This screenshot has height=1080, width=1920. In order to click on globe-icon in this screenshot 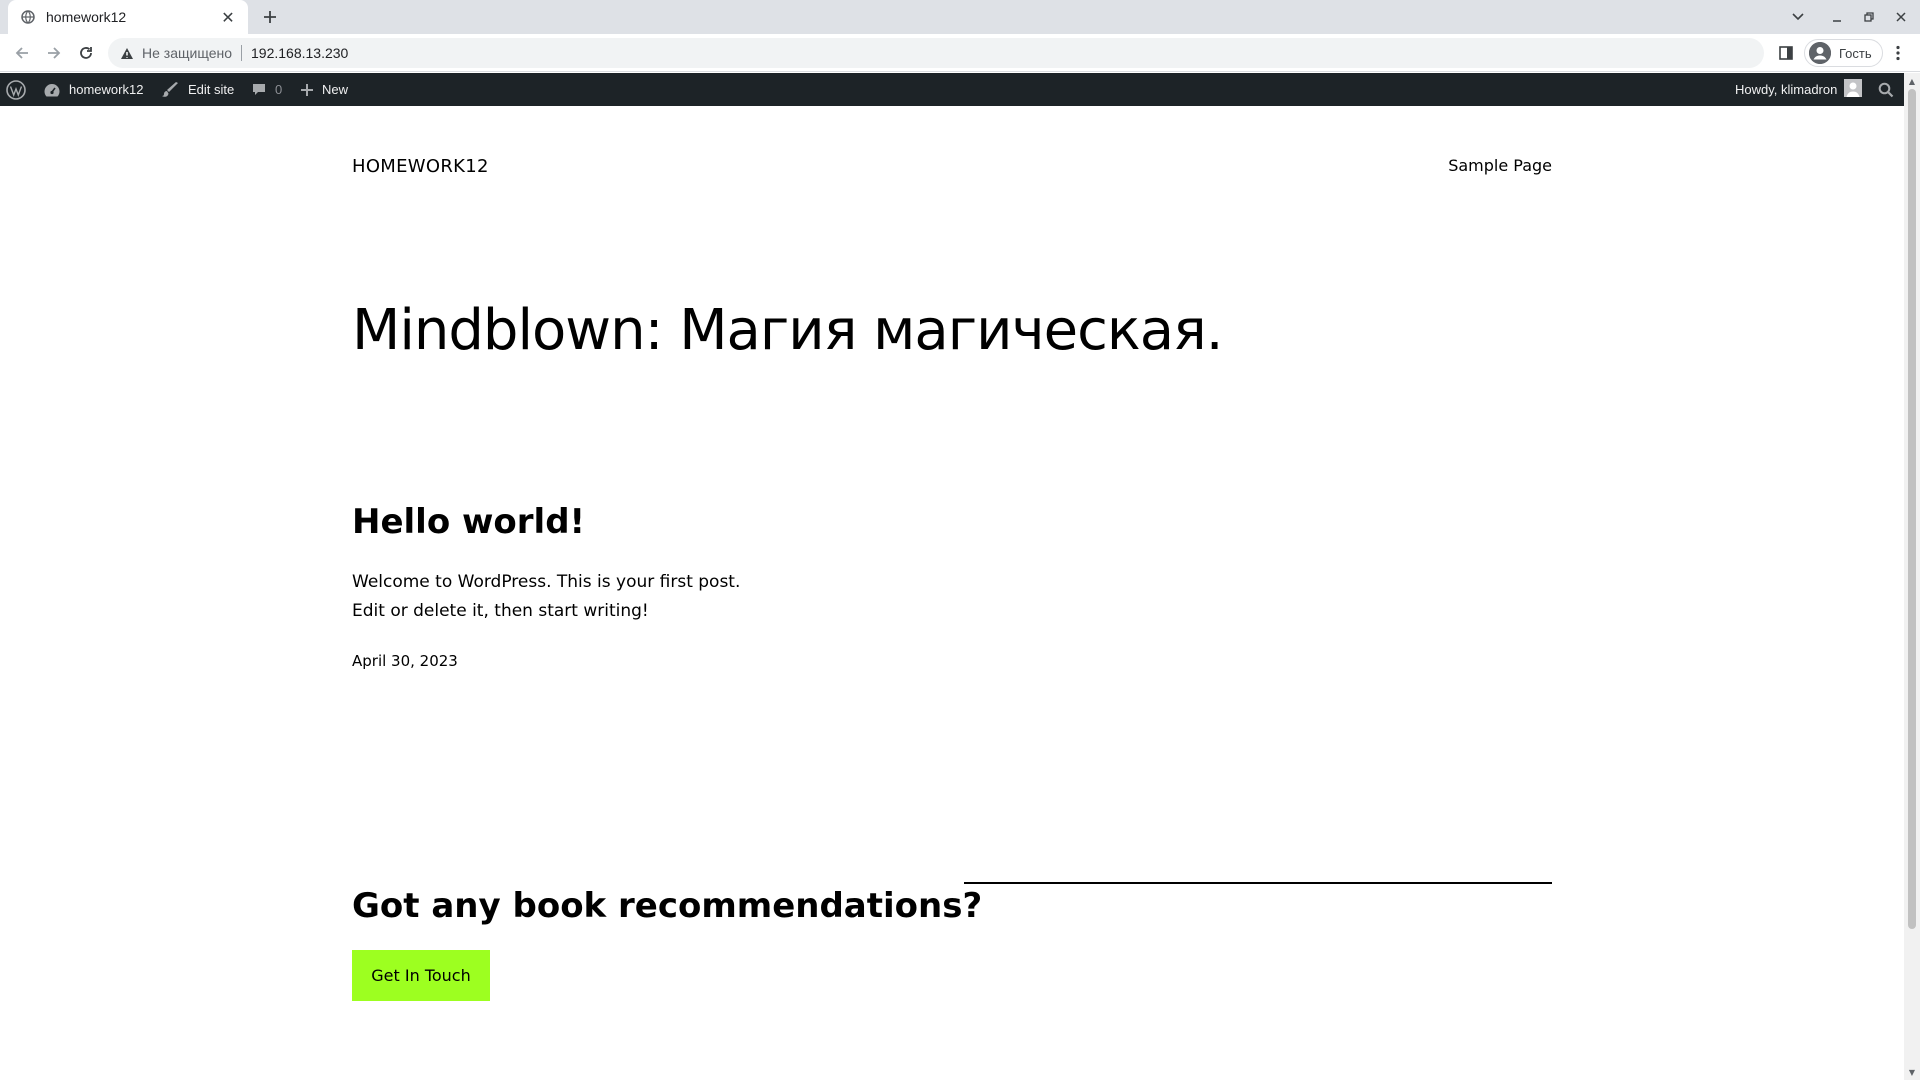, I will do `click(28, 17)`.